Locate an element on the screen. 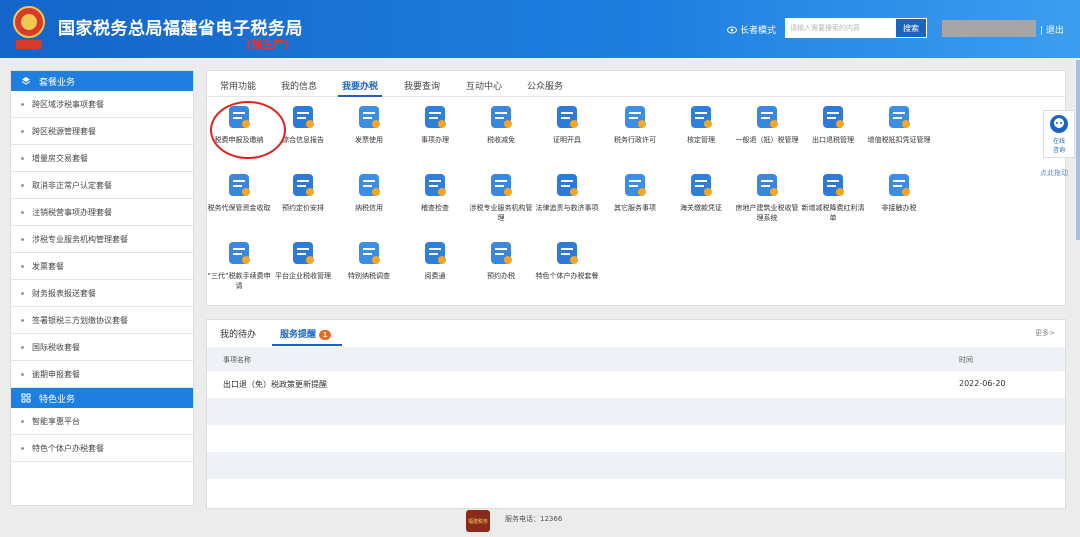 This screenshot has height=537, width=1080. sidebar-item: 跨区域涉税事项套餐 is located at coordinates (102, 104).